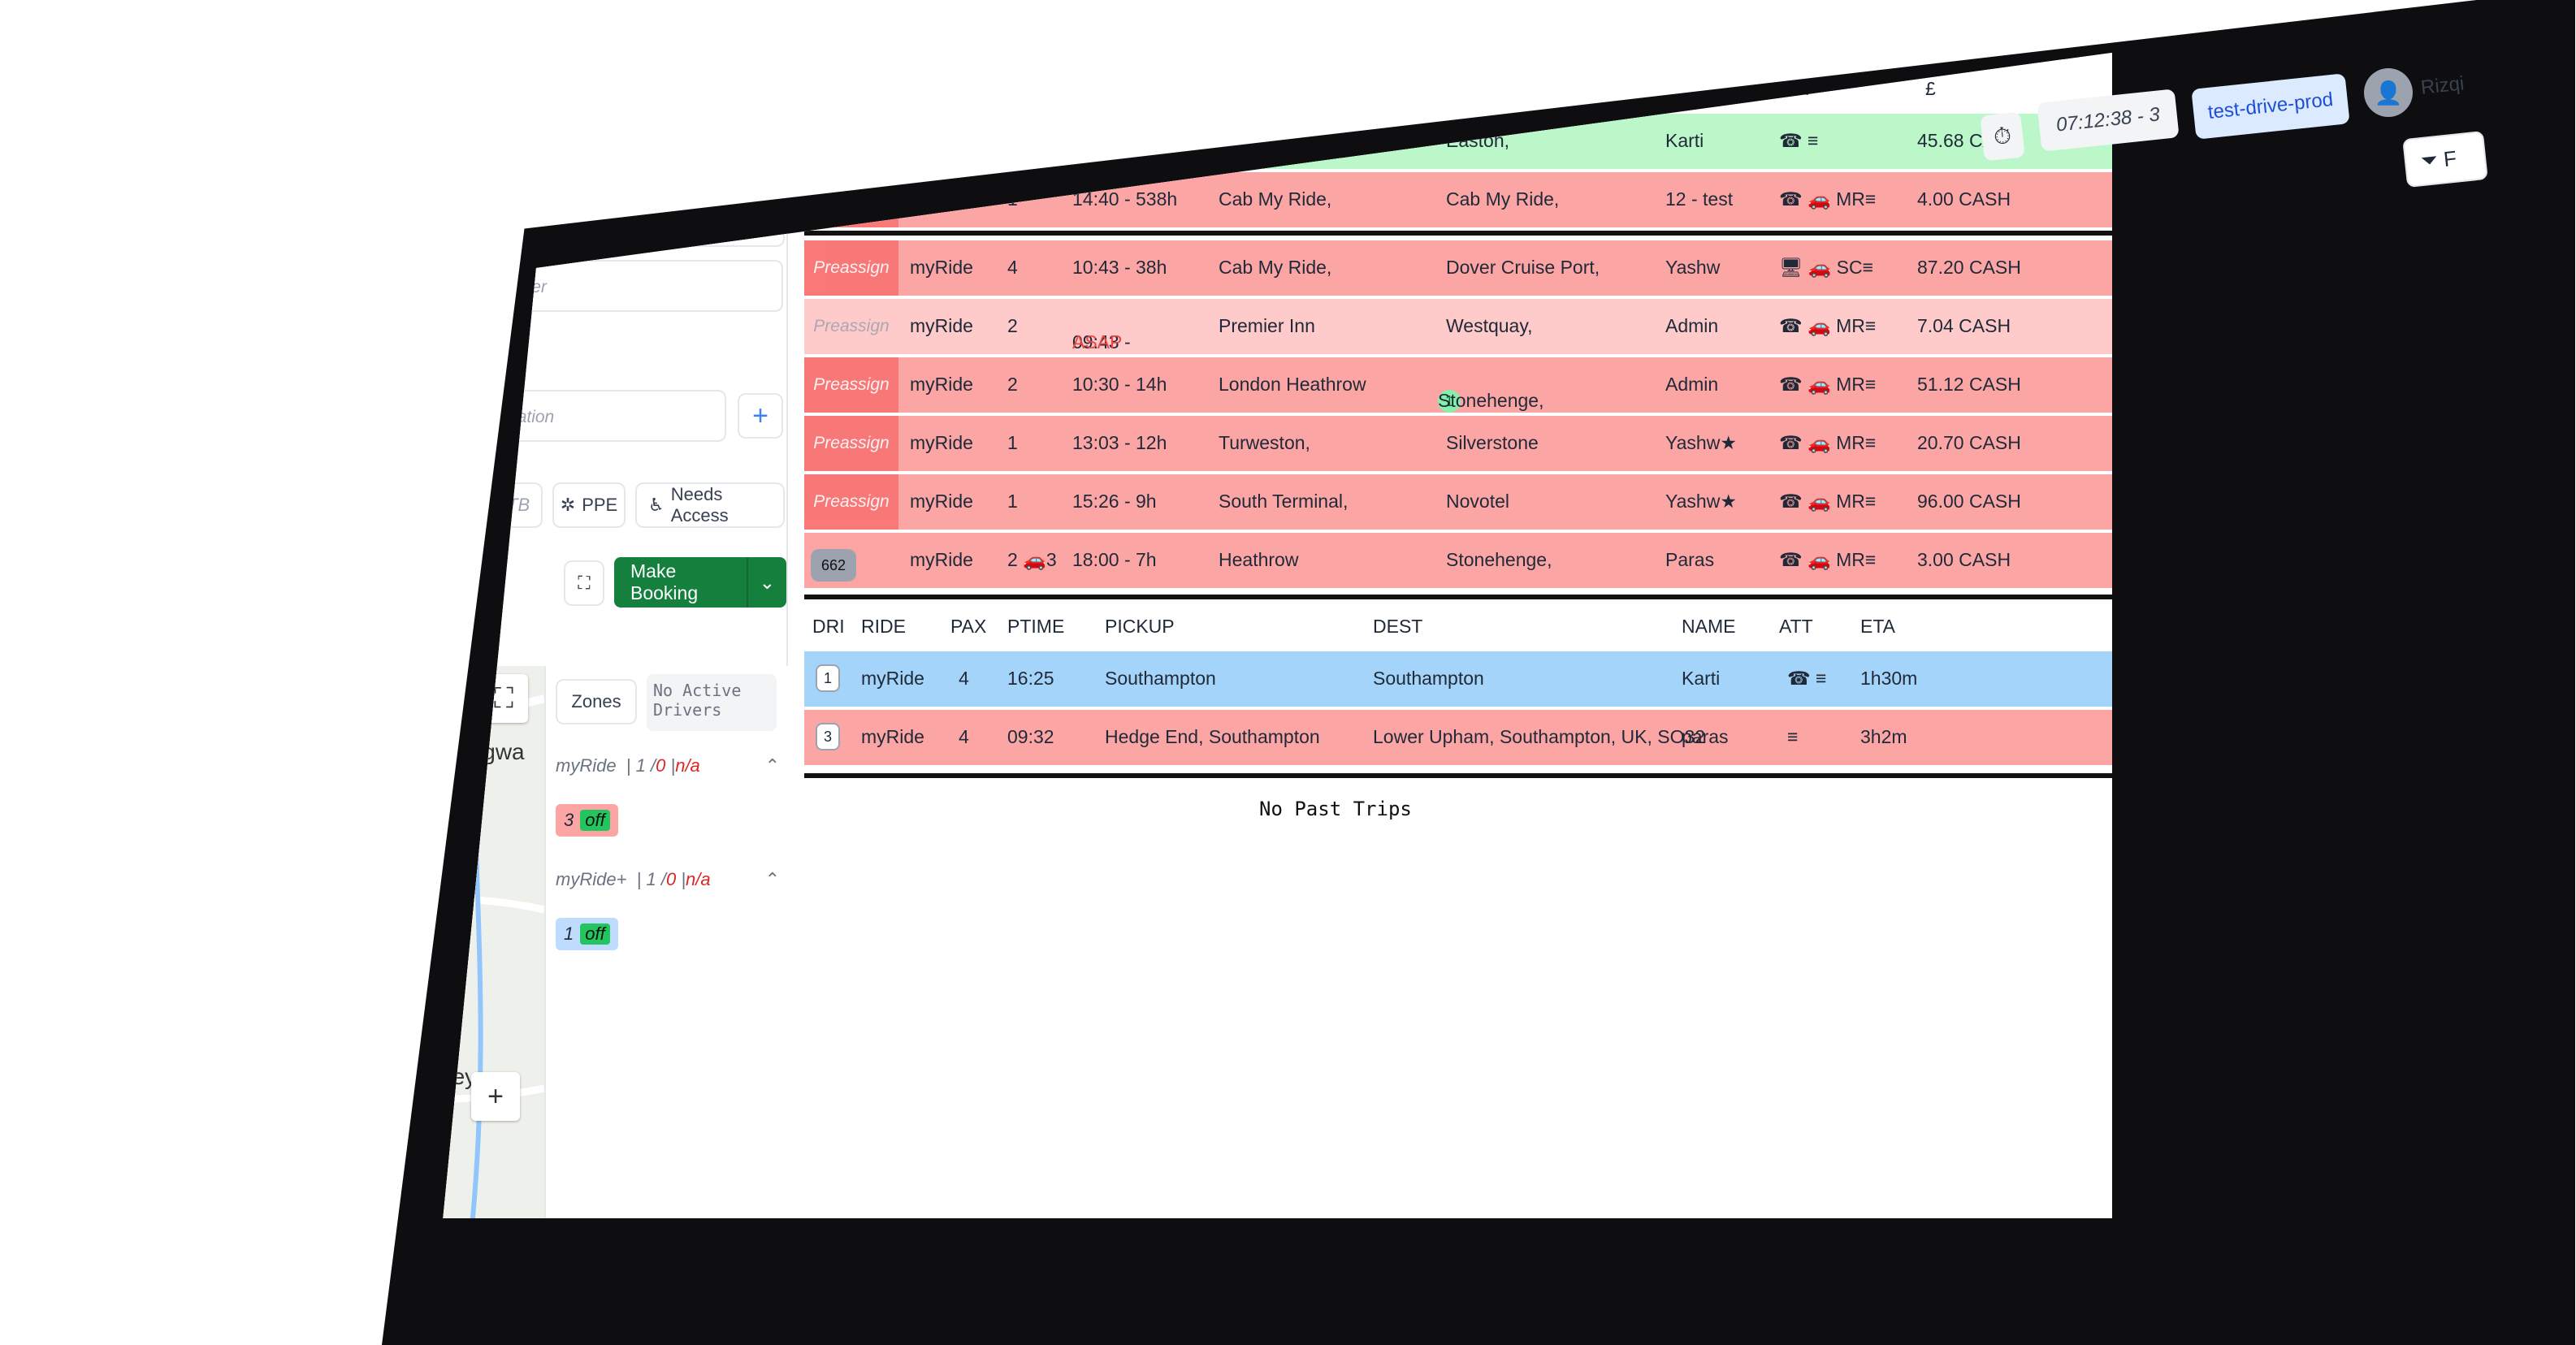  What do you see at coordinates (44, 130) in the screenshot?
I see `sidebar-item-home` at bounding box center [44, 130].